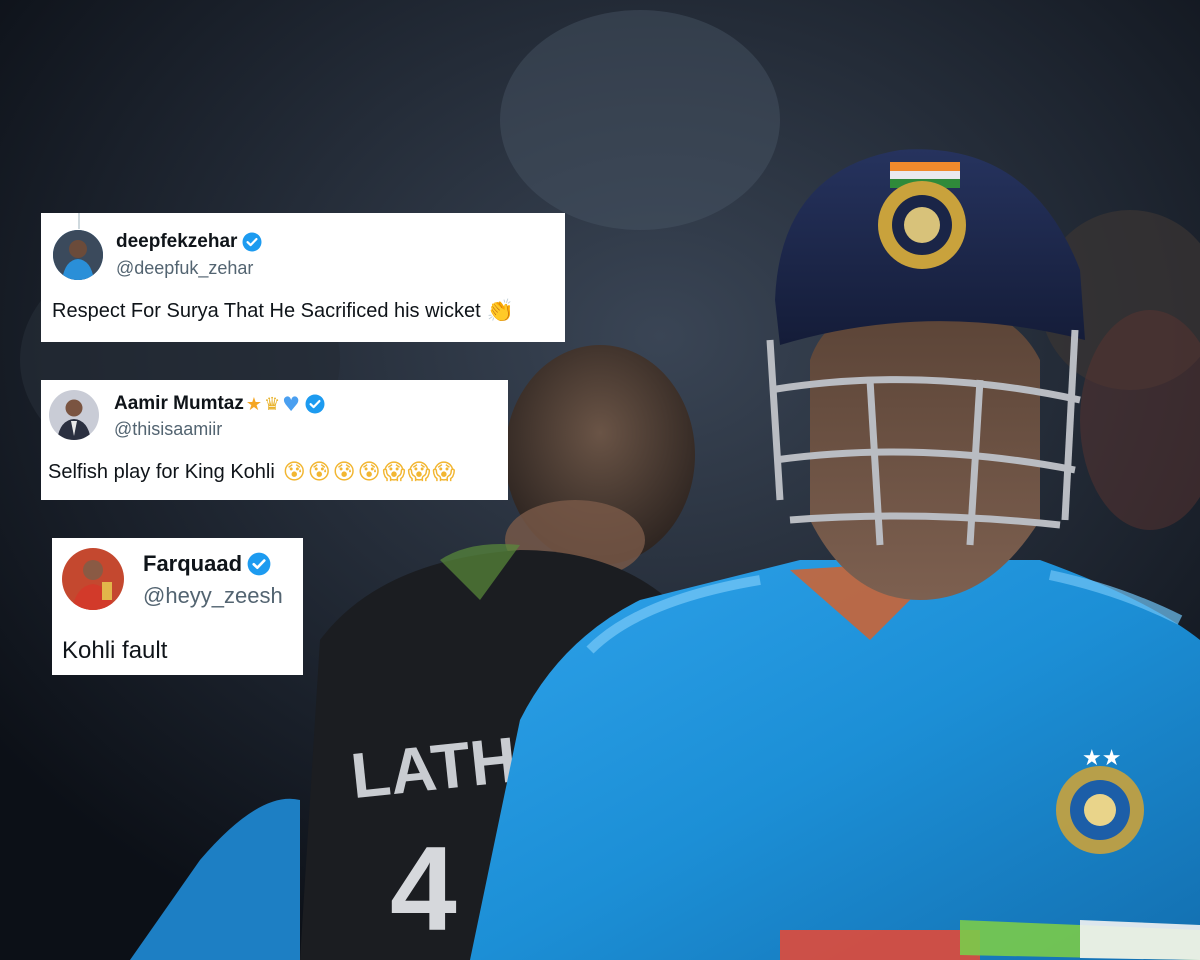 This screenshot has width=1200, height=960. What do you see at coordinates (291, 404) in the screenshot?
I see `blue-heart-icon: ♥` at bounding box center [291, 404].